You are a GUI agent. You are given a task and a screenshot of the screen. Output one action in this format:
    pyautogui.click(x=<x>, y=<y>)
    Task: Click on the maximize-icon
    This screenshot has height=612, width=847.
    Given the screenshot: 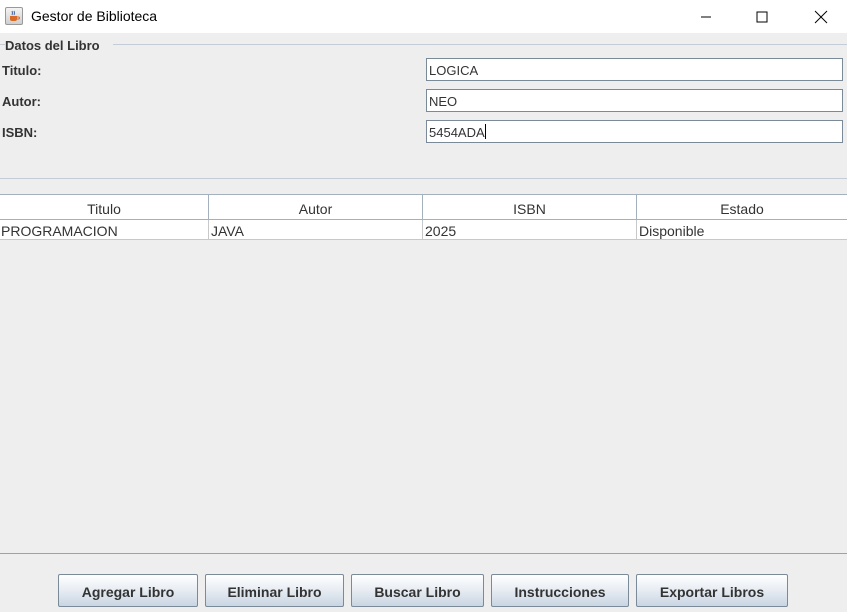 What is the action you would take?
    pyautogui.click(x=762, y=16)
    